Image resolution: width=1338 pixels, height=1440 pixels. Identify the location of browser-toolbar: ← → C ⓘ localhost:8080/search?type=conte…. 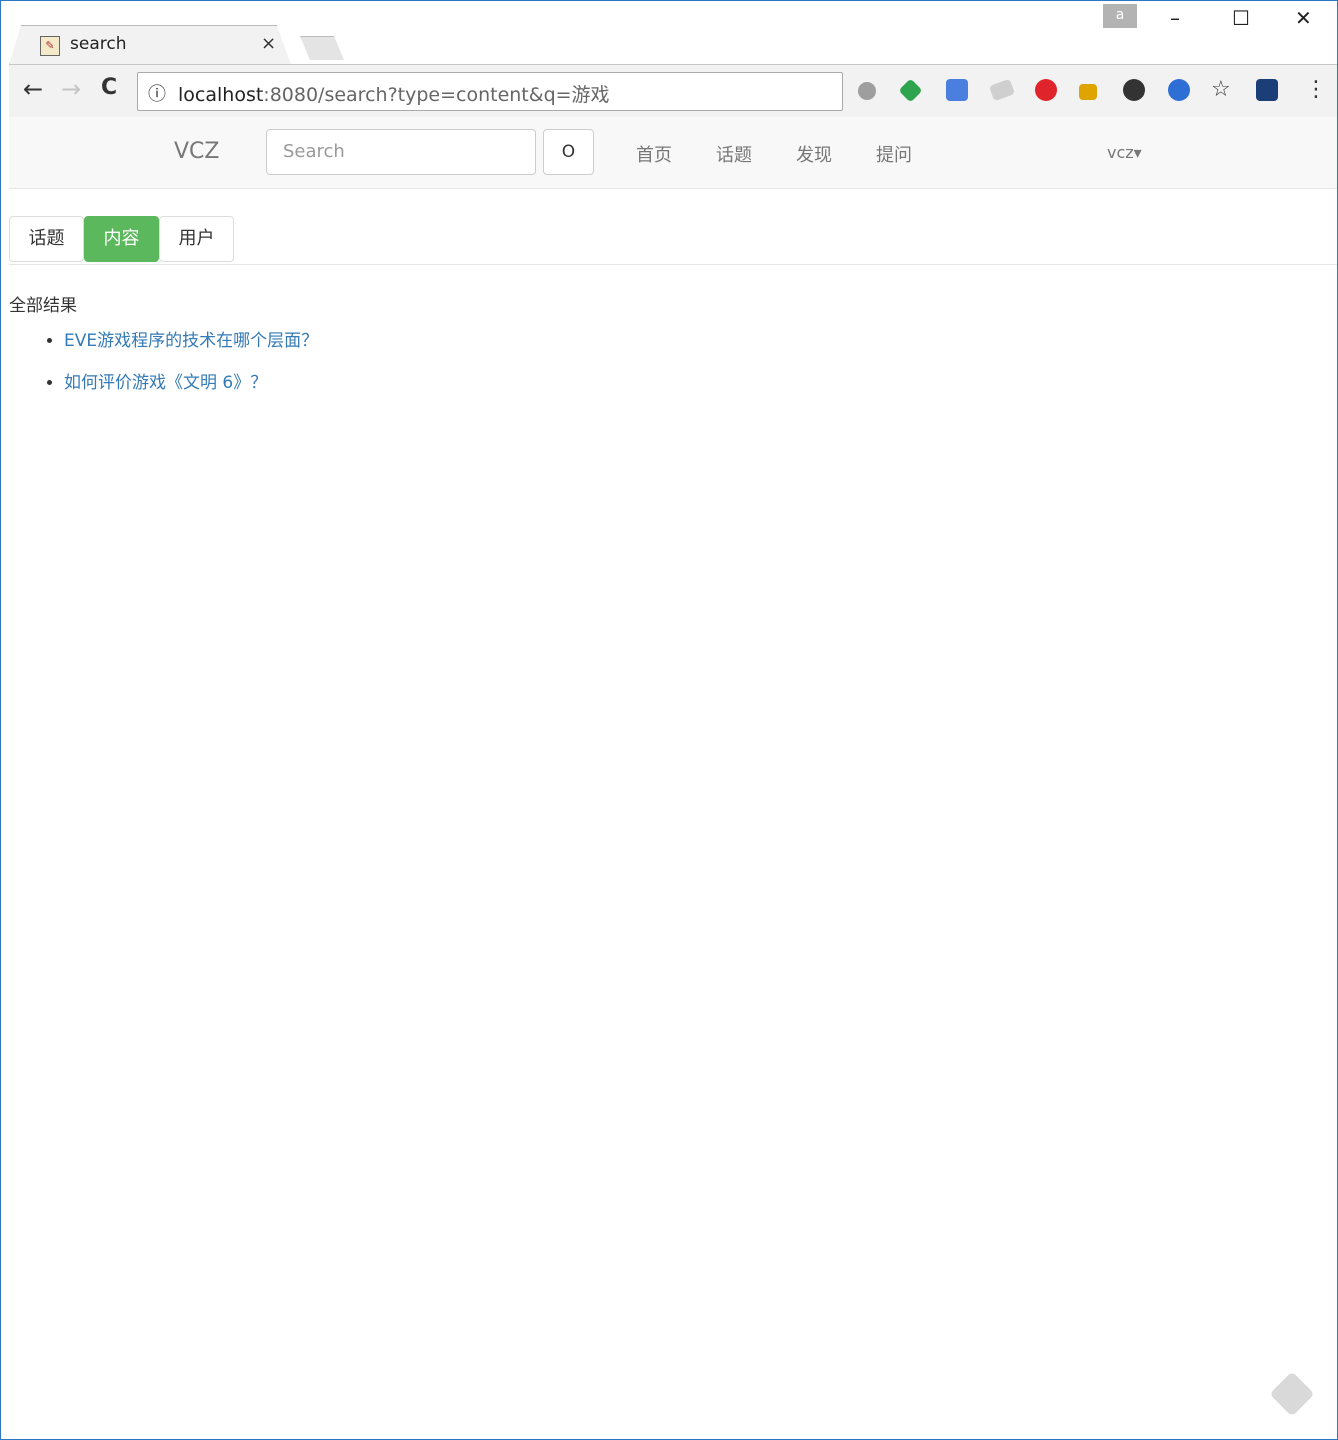
(673, 91).